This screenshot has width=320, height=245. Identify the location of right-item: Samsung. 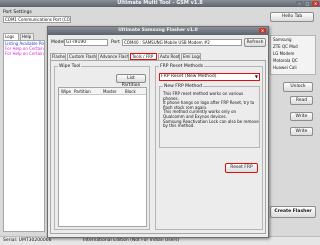
(293, 39).